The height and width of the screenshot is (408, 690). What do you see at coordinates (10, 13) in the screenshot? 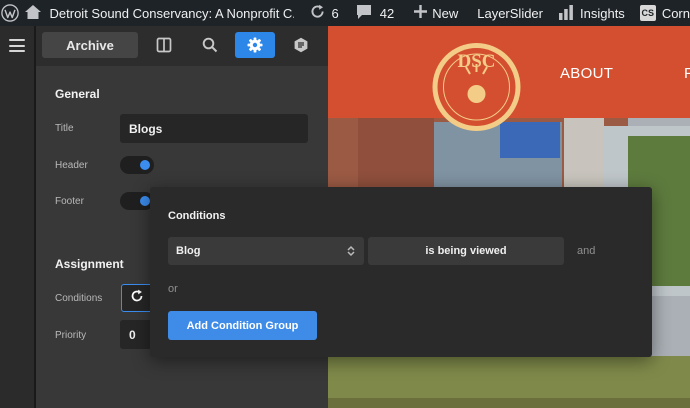
I see `wordpress-logo-icon` at bounding box center [10, 13].